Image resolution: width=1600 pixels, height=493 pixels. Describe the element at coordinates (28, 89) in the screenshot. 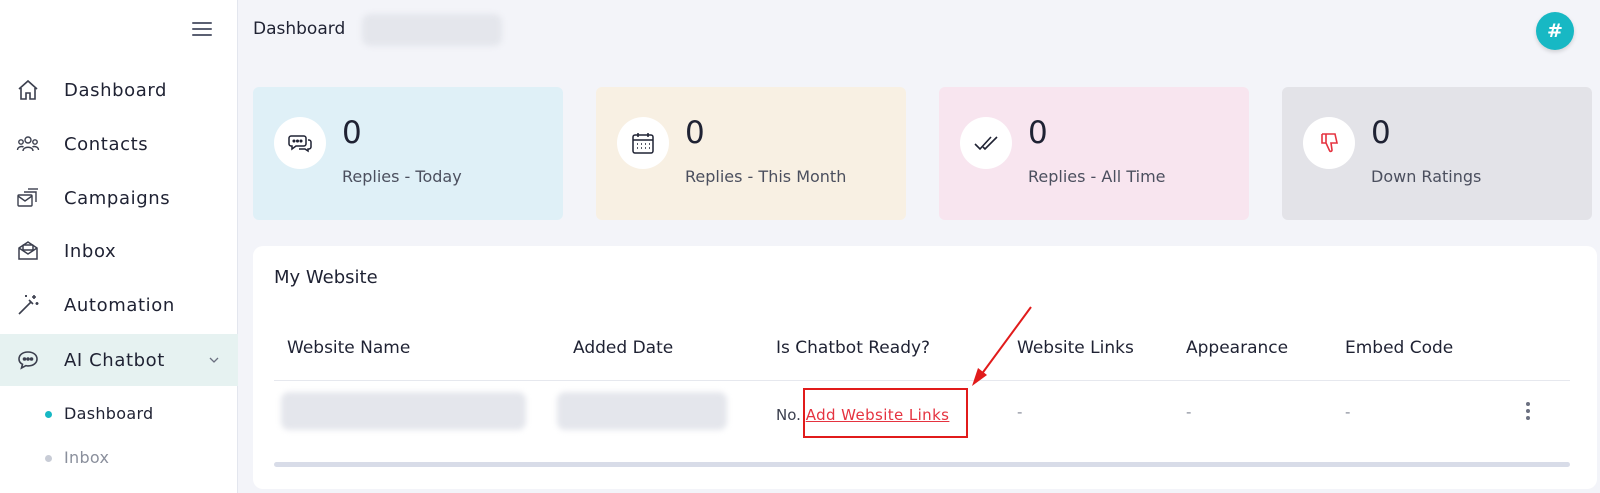

I see `home-icon` at that location.